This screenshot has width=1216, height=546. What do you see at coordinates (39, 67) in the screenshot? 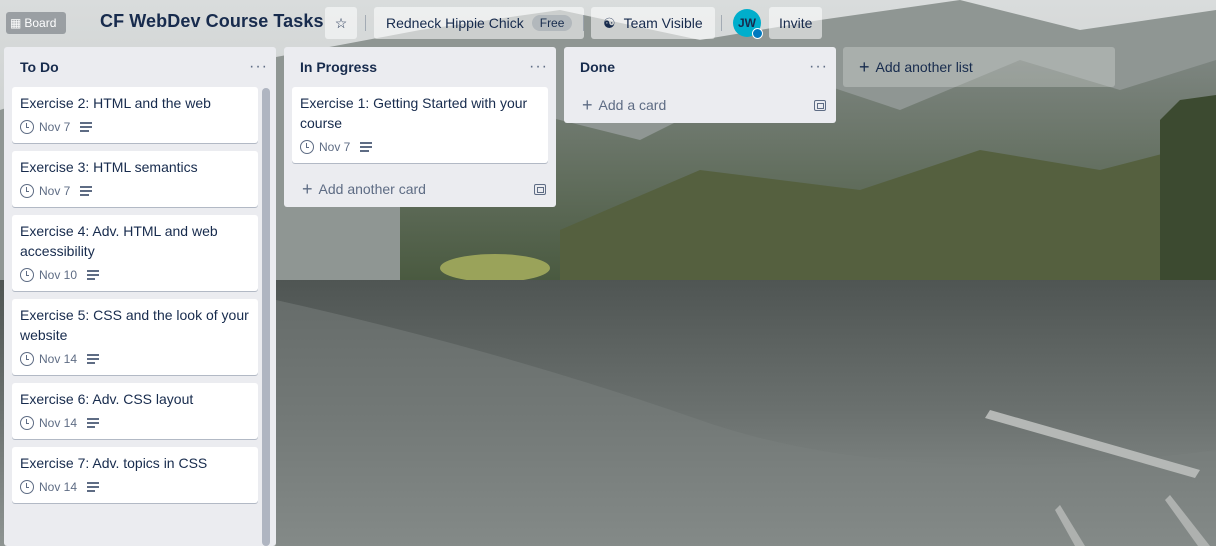
I see `list-title: To Do` at bounding box center [39, 67].